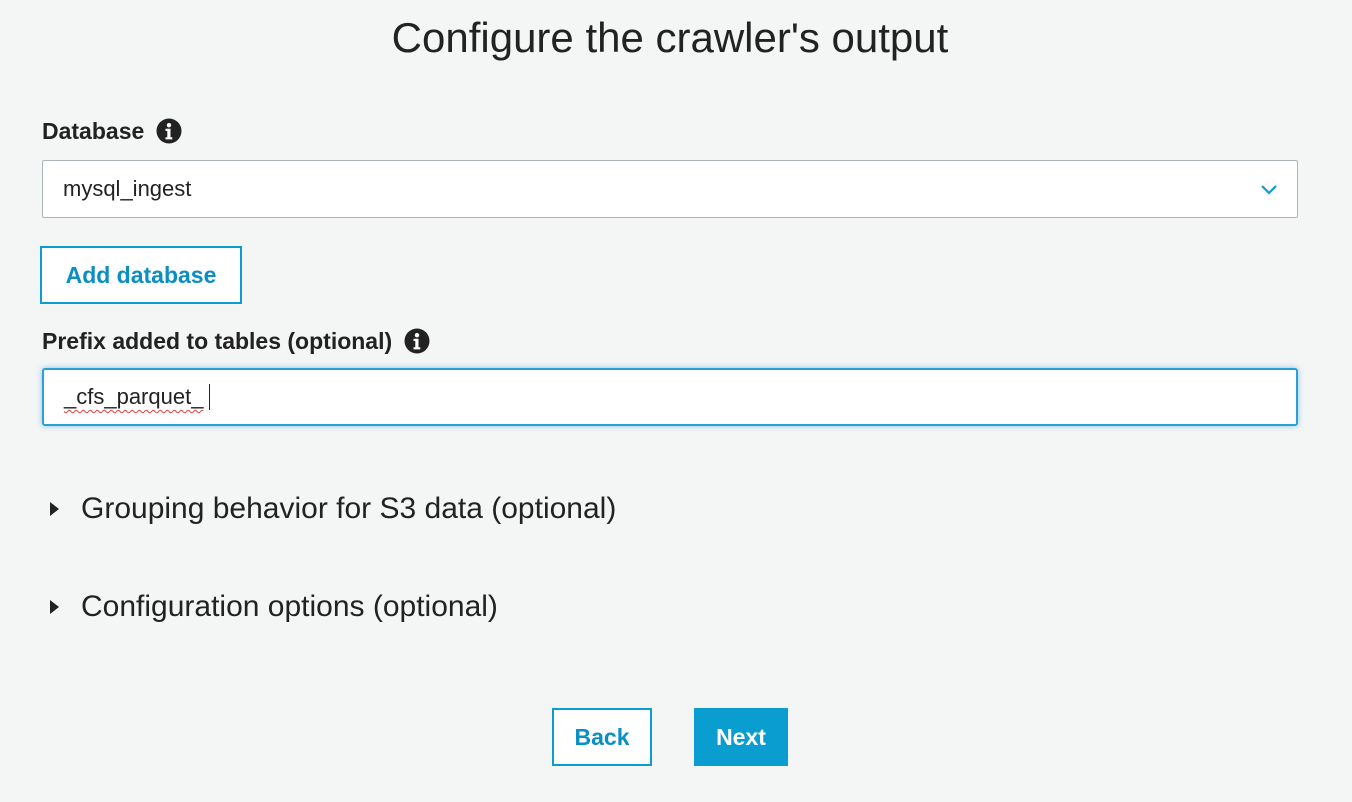 The width and height of the screenshot is (1352, 802). What do you see at coordinates (134, 396) in the screenshot?
I see `prefix-input-value: _cfs_parquet_` at bounding box center [134, 396].